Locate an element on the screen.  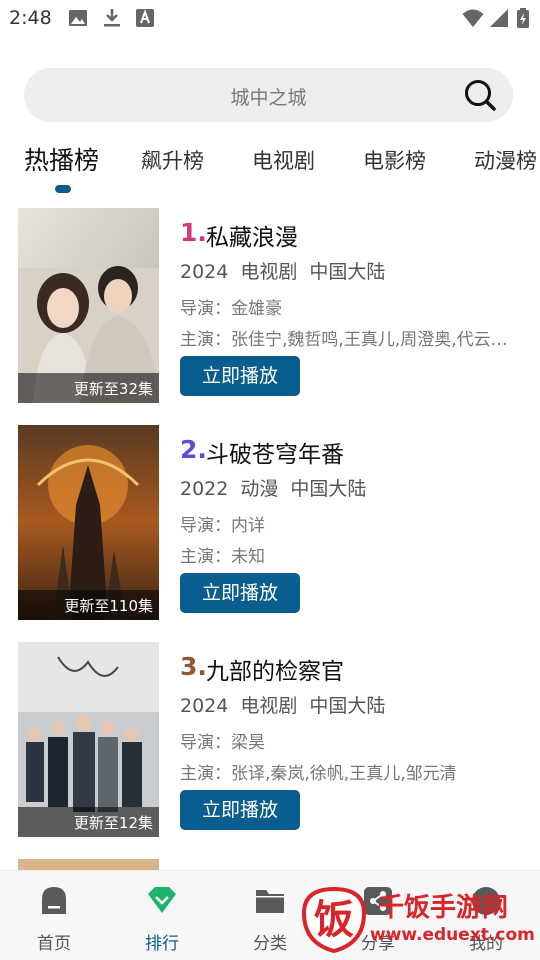
nav-category: 分类 is located at coordinates (270, 915).